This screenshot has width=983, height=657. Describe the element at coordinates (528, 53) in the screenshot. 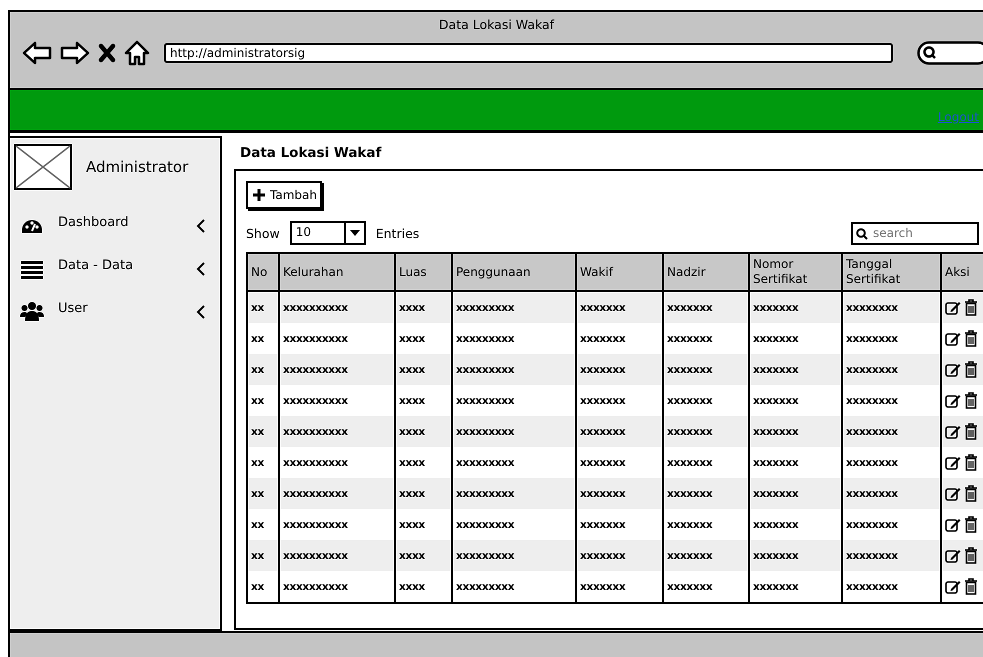

I see `address-field: http://administratorsig` at that location.